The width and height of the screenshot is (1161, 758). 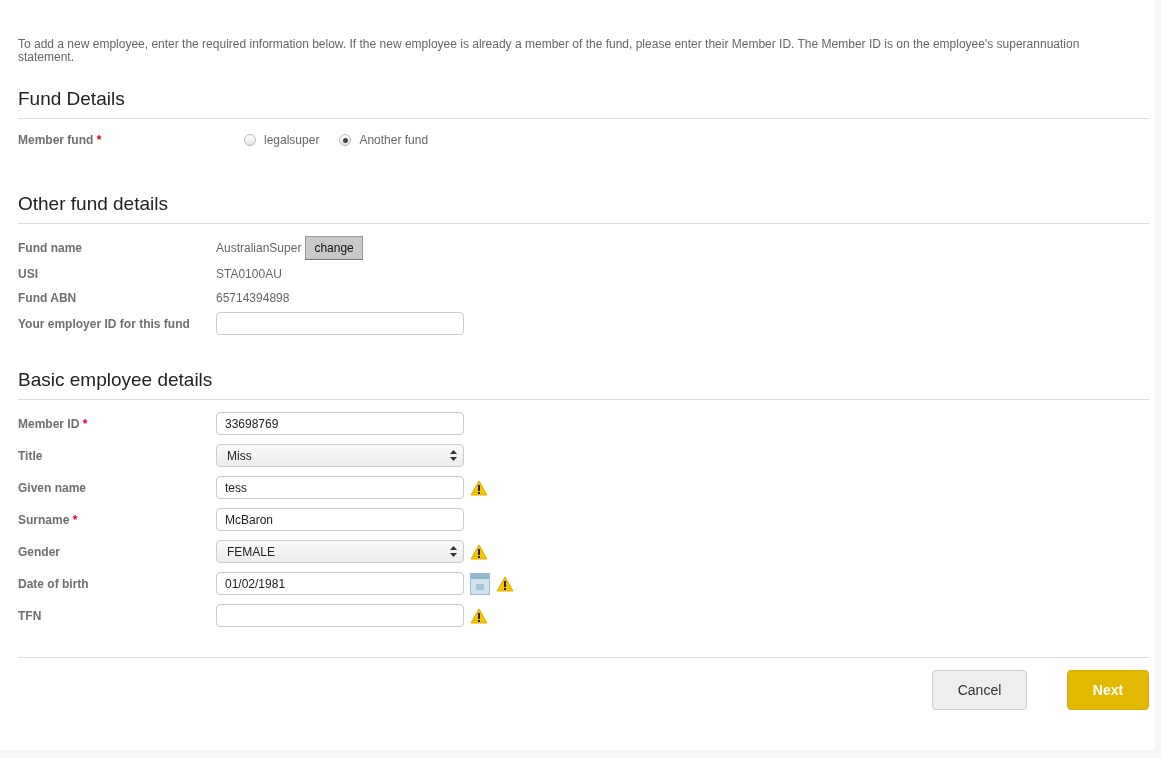 I want to click on input-field: tess, so click(x=340, y=488).